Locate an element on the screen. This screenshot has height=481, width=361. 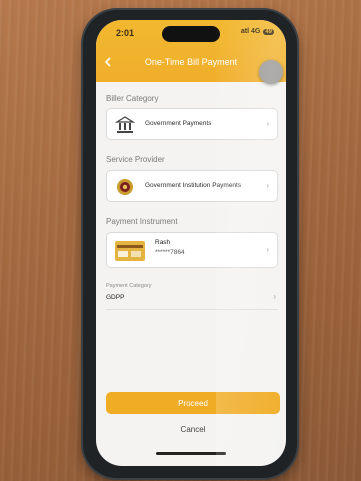
masked-card-number: ******7864 is located at coordinates (170, 252).